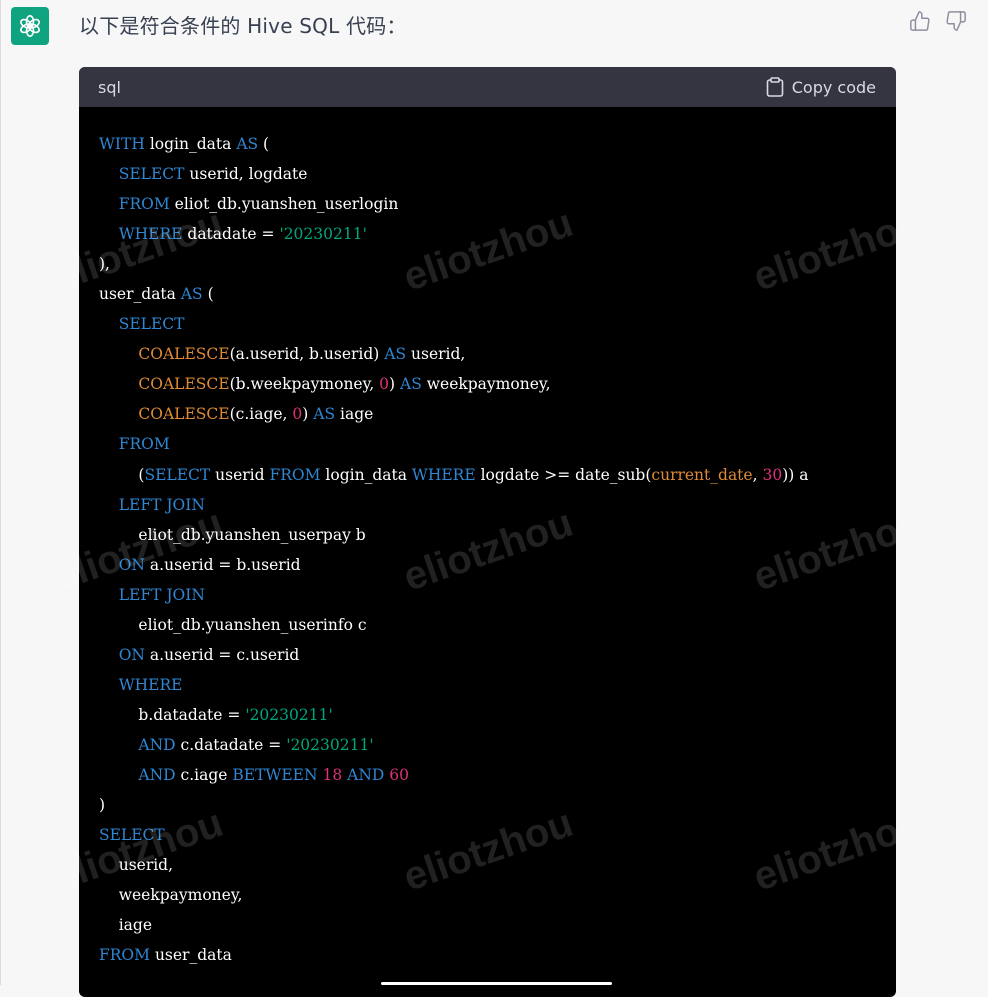  Describe the element at coordinates (775, 87) in the screenshot. I see `clipboard-icon` at that location.